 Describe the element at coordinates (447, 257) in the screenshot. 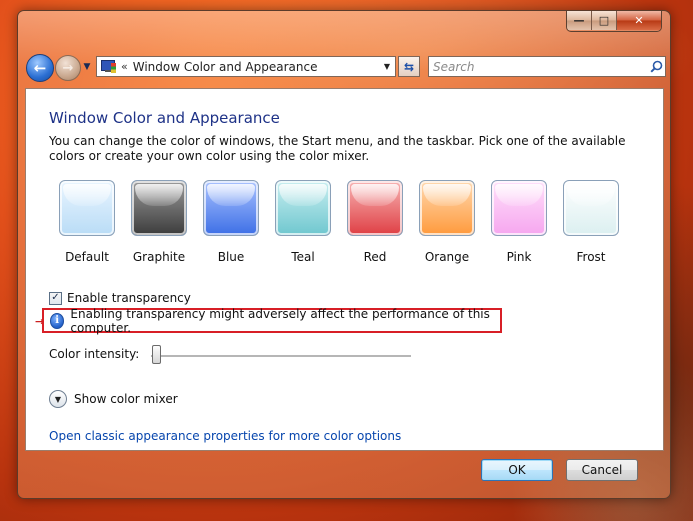

I see `swatch-label: Orange` at that location.